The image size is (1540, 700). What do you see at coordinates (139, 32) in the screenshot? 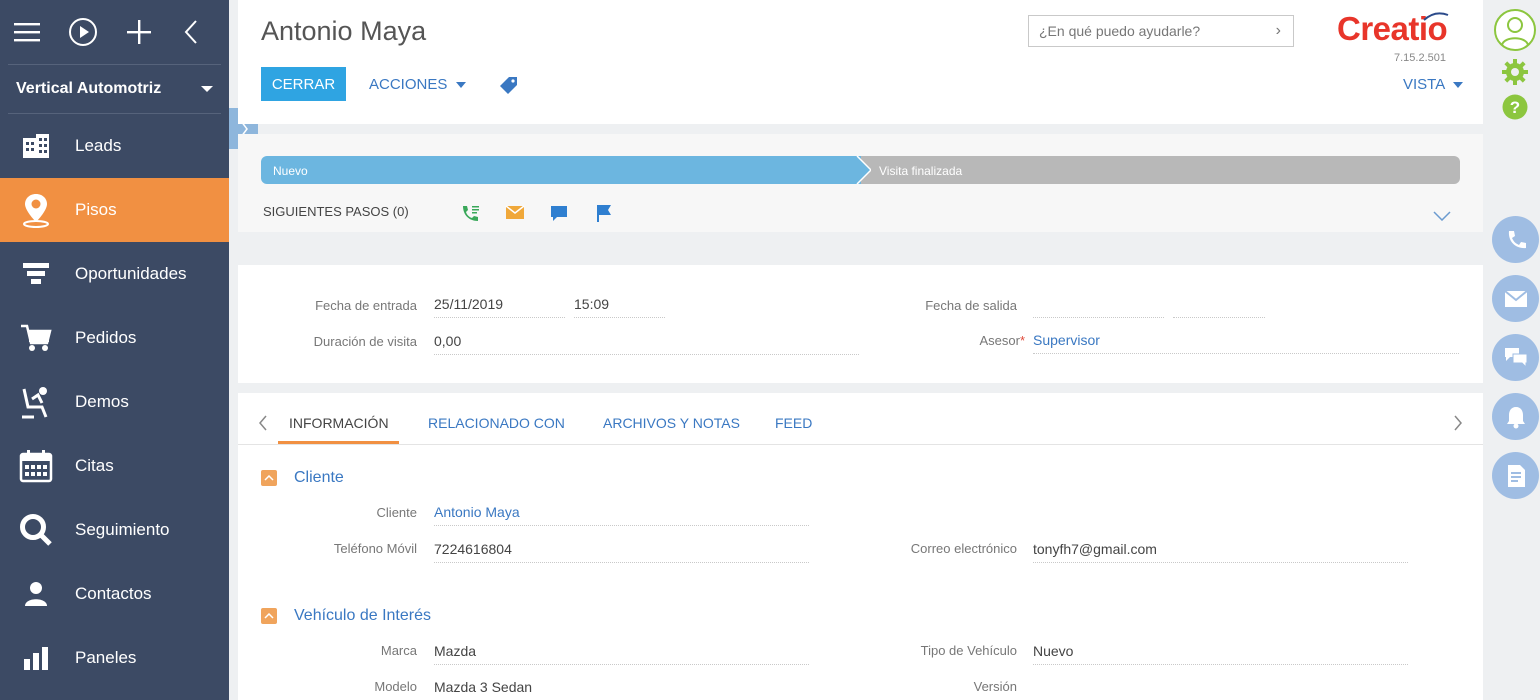
I see `add-icon` at bounding box center [139, 32].